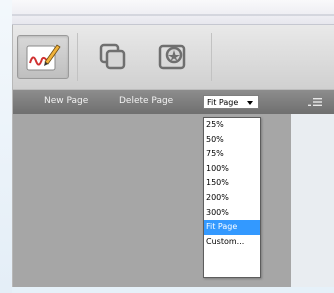 The height and width of the screenshot is (293, 334). I want to click on zoom-option: 25%, so click(232, 125).